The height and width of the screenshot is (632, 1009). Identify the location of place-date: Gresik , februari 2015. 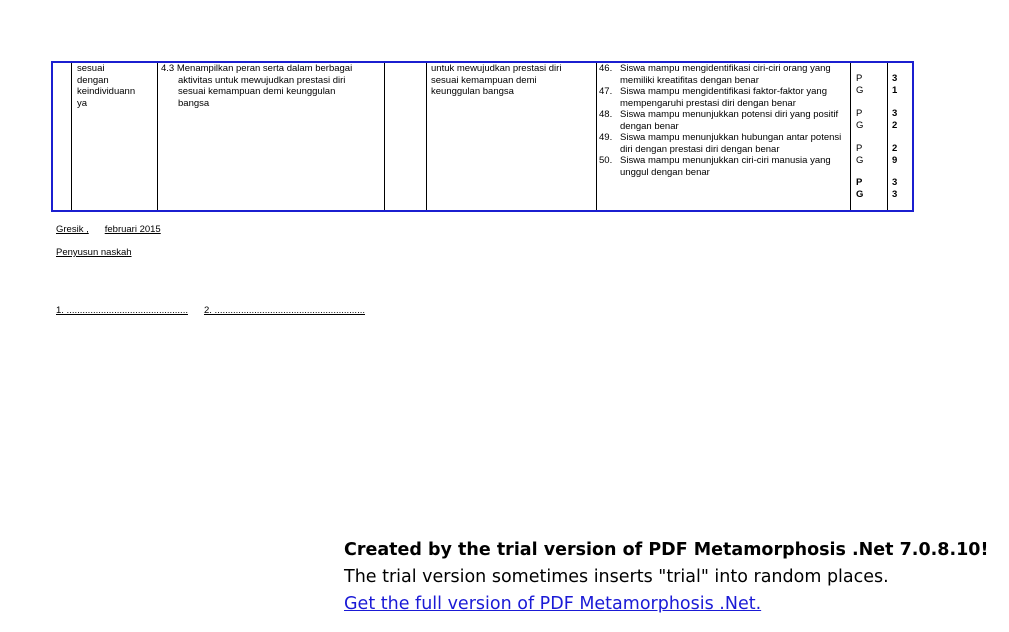
(108, 229).